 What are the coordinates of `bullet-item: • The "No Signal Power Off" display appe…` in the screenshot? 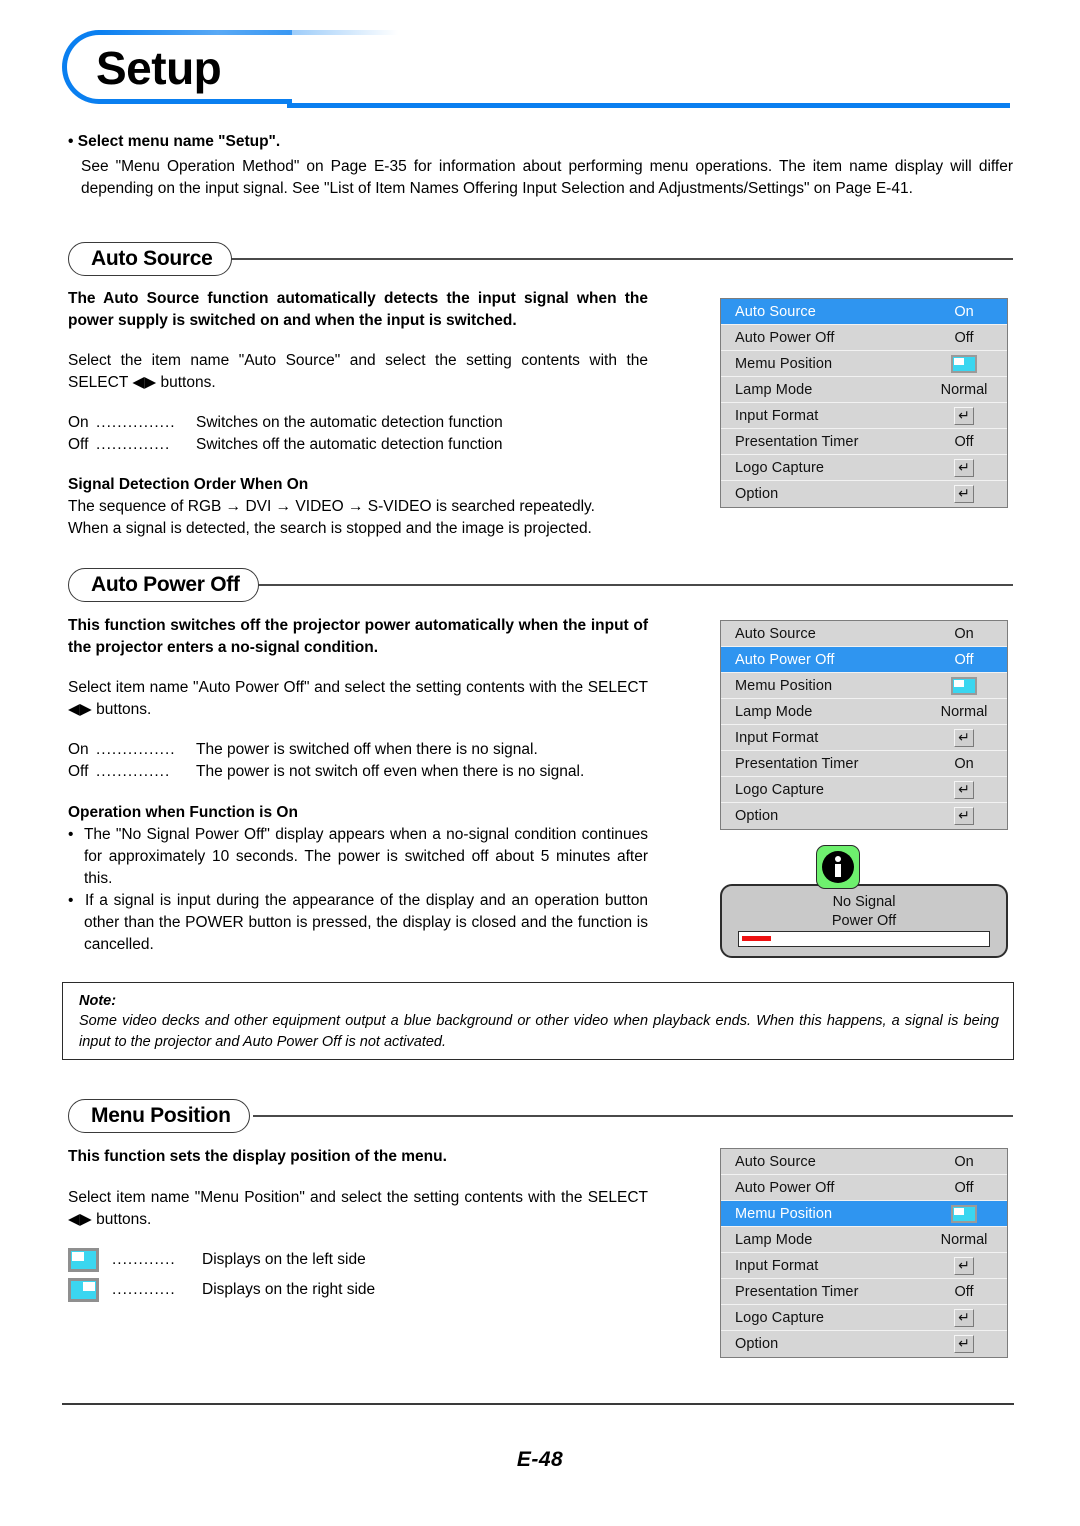 It's located at (358, 857).